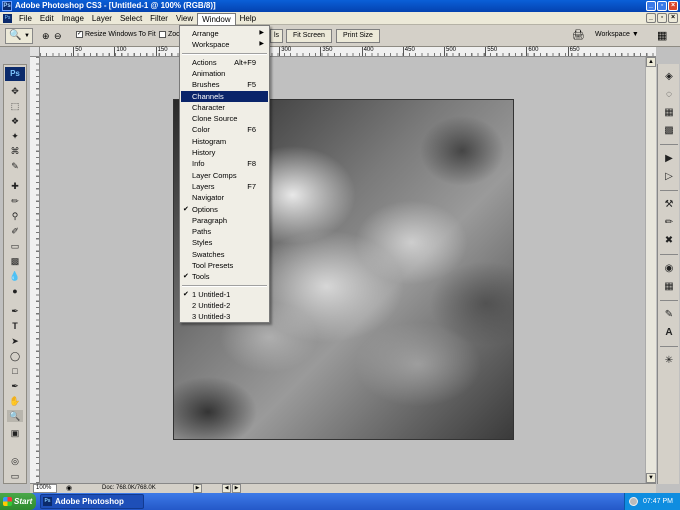 The width and height of the screenshot is (680, 510). Describe the element at coordinates (15, 476) in the screenshot. I see `screen-mode-icon: ▭` at that location.